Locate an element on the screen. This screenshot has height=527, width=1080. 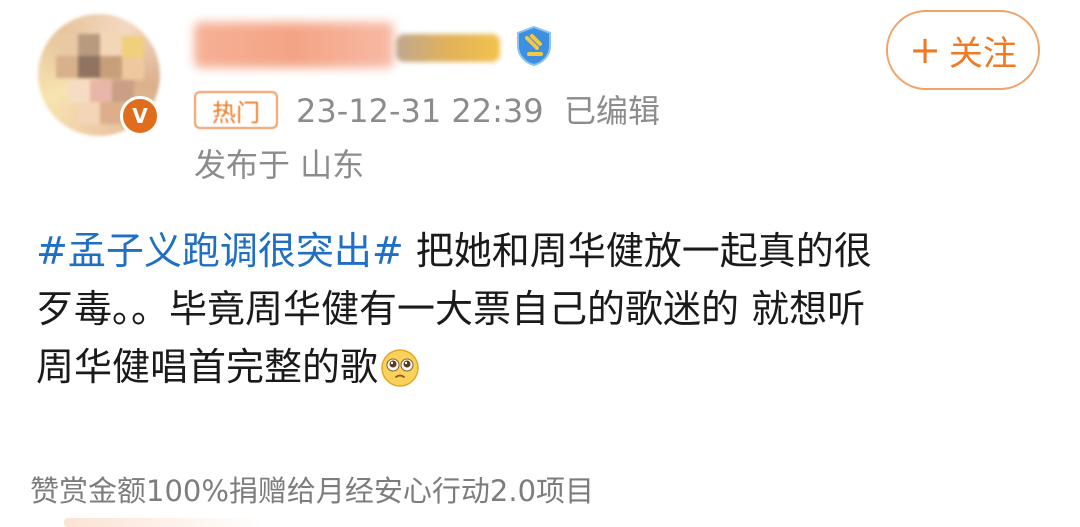
post-meta-time: 23-12-31 22:39 已编辑 is located at coordinates (478, 109).